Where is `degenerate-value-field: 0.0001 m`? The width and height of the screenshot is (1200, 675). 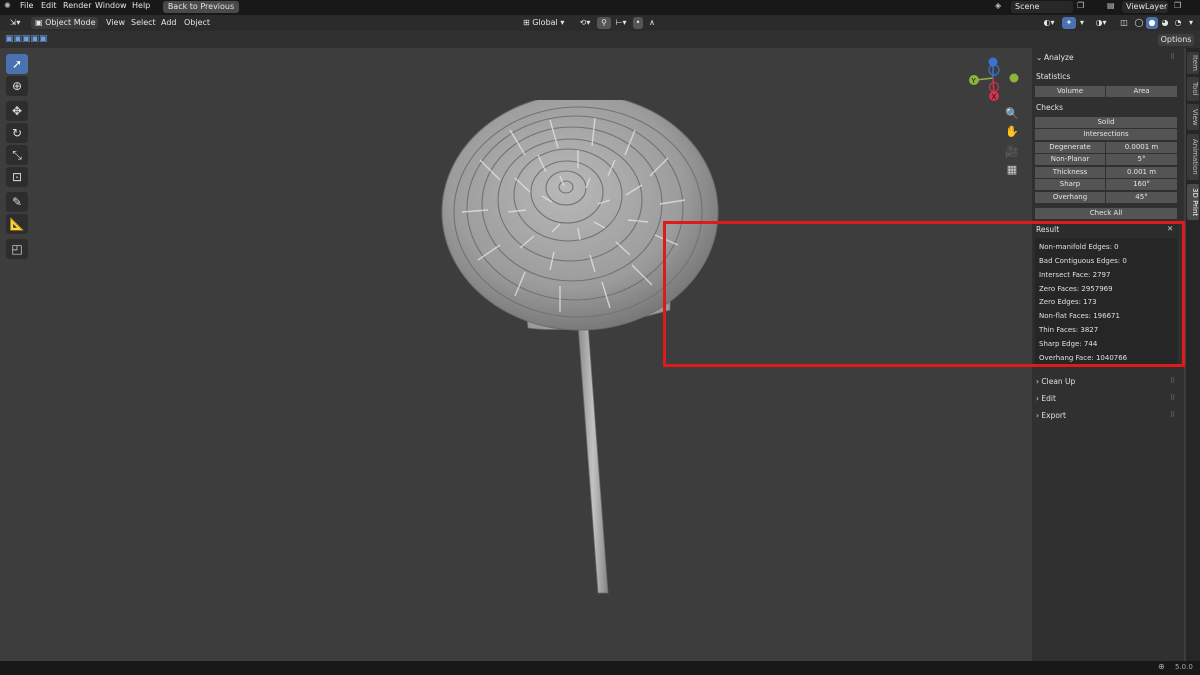
degenerate-value-field: 0.0001 m is located at coordinates (1141, 147).